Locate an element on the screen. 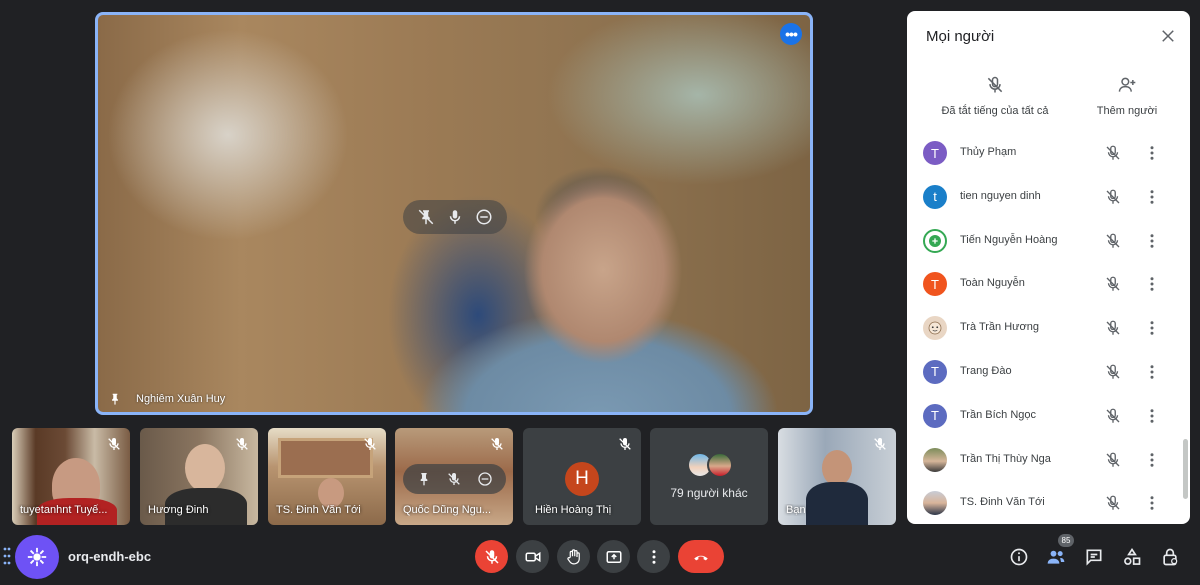 This screenshot has height=585, width=1200. list-item: t tien nguyen dinh is located at coordinates (1048, 198).